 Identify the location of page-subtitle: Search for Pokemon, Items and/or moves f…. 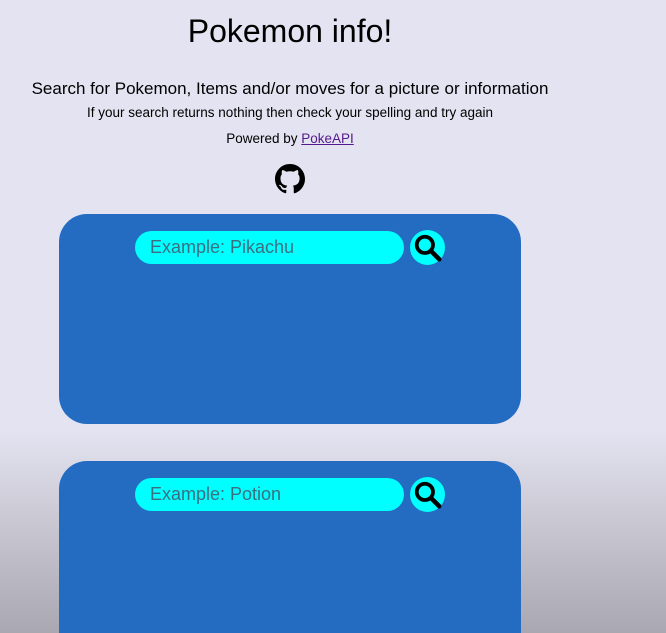
(290, 88).